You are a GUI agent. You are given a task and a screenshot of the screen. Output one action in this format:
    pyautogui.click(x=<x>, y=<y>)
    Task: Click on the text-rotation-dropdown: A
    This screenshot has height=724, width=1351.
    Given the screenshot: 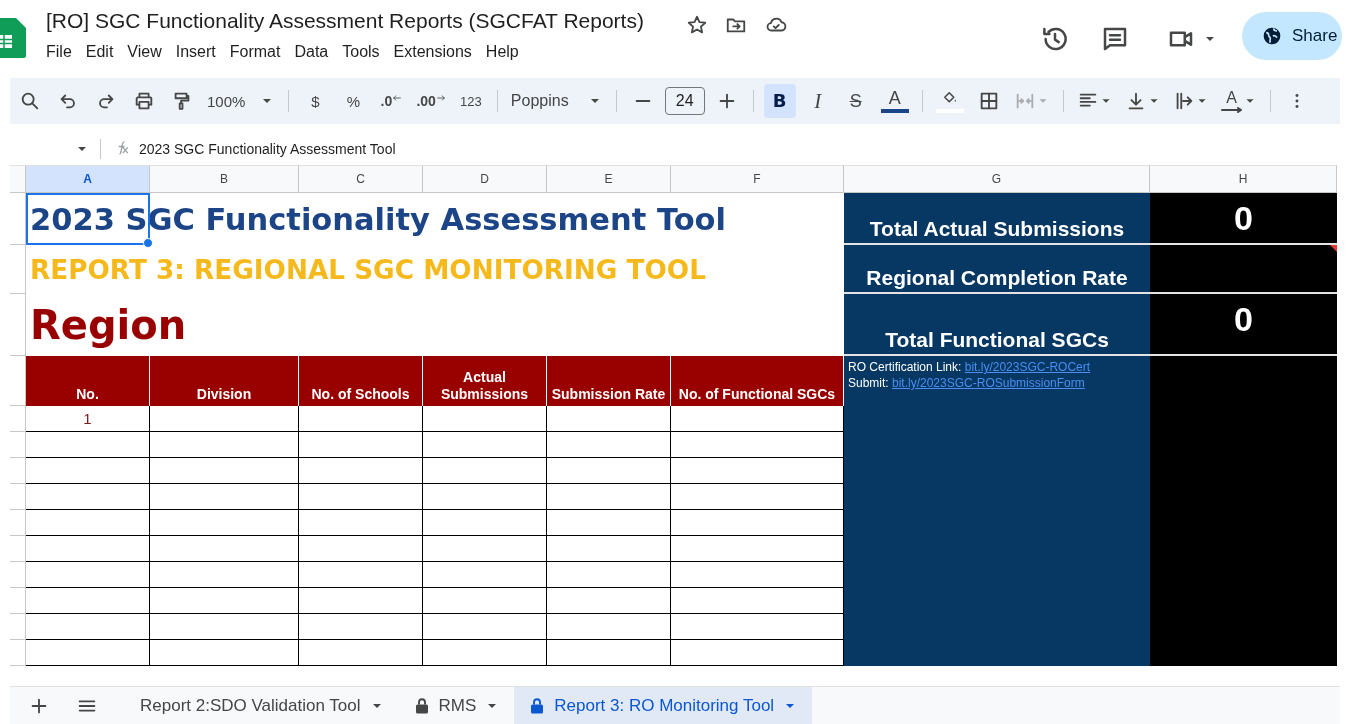 What is the action you would take?
    pyautogui.click(x=1238, y=101)
    